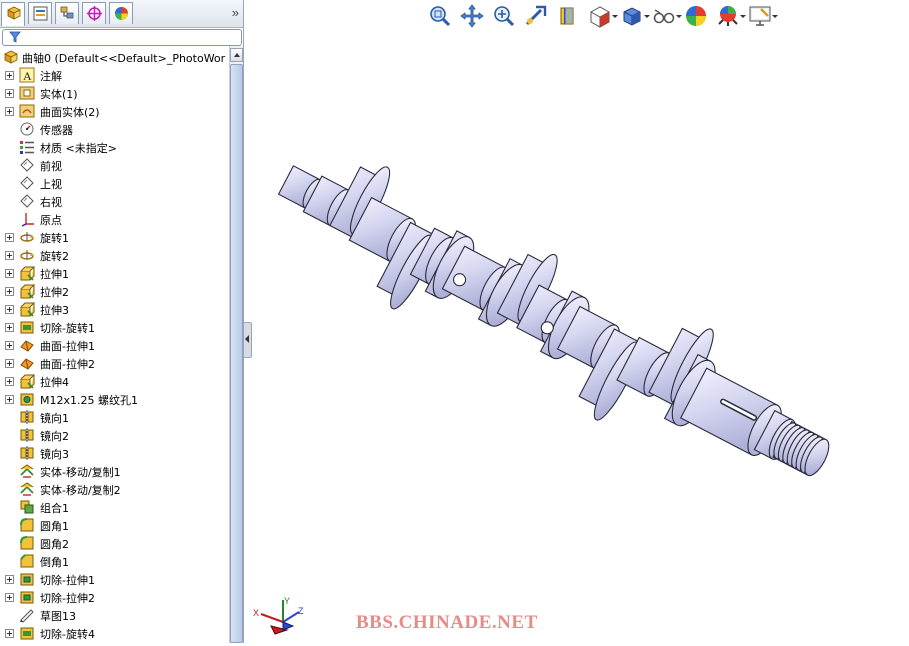 Image resolution: width=909 pixels, height=646 pixels. I want to click on previous-view-button, so click(536, 16).